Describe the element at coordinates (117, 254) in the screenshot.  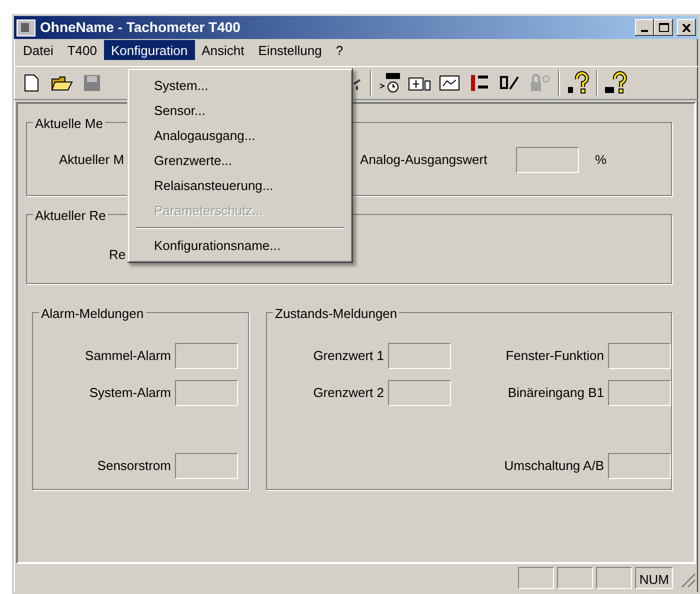
I see `field-label: Re` at that location.